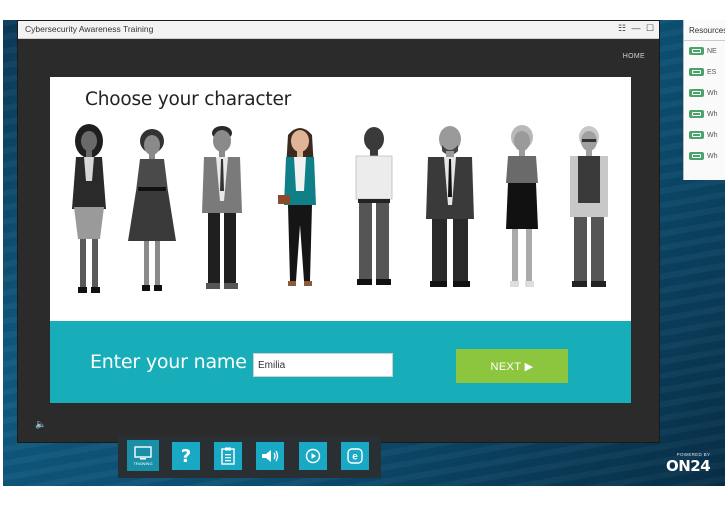 Image resolution: width=725 pixels, height=505 pixels. Describe the element at coordinates (704, 40) in the screenshot. I see `resources-divider` at that location.